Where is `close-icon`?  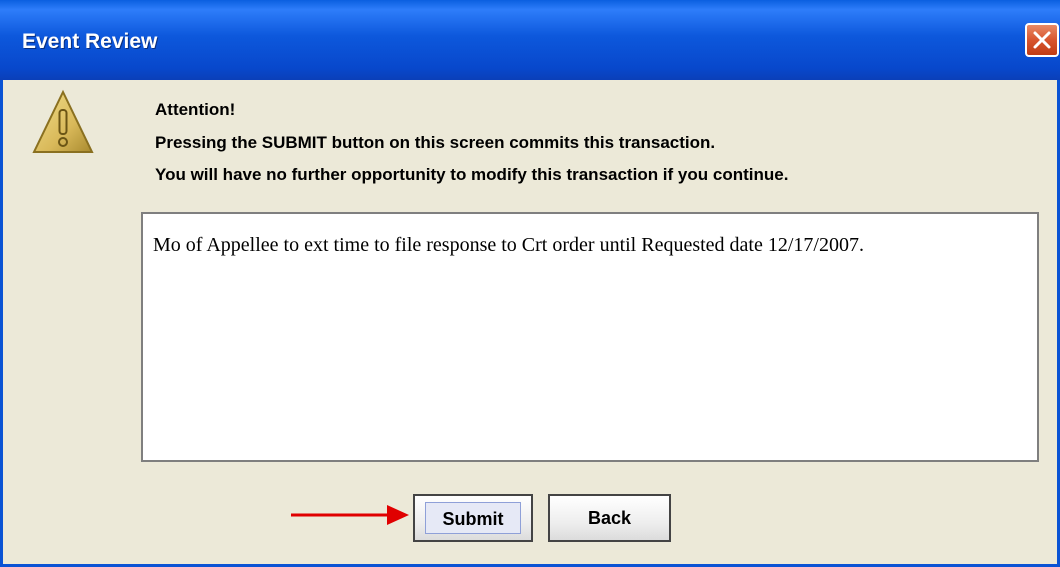 close-icon is located at coordinates (1042, 40).